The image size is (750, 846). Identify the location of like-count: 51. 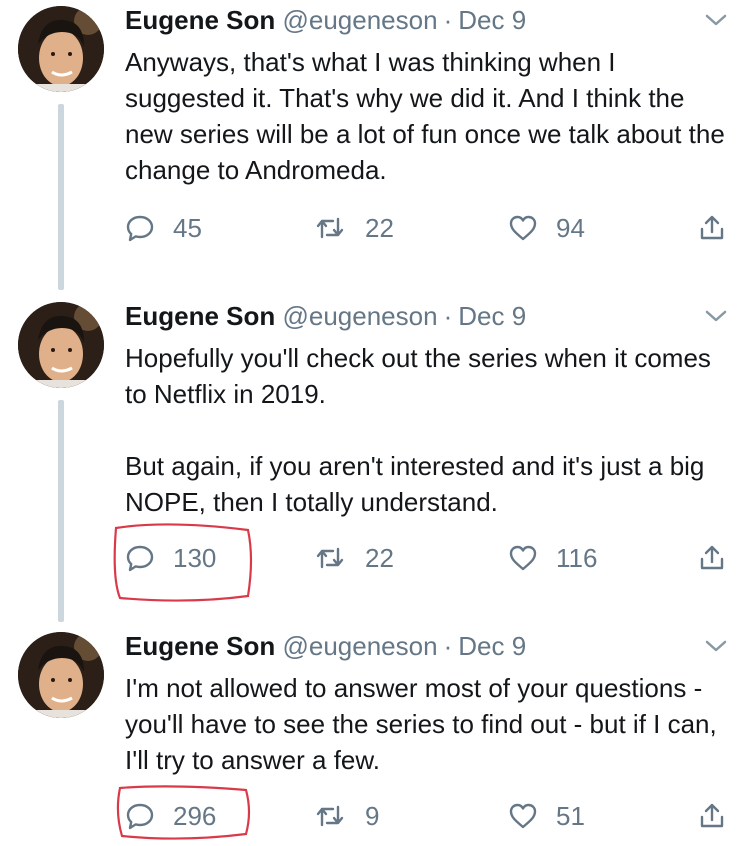
(570, 815).